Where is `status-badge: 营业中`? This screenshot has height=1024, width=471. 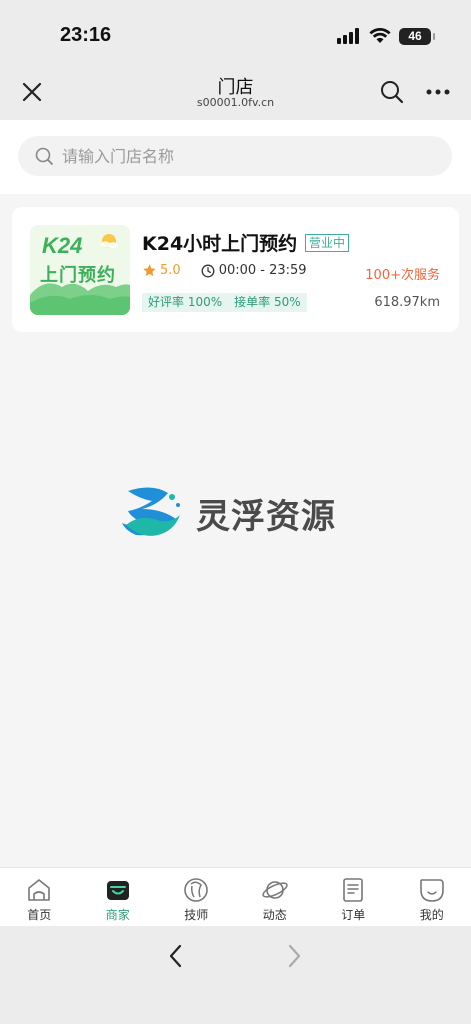 status-badge: 营业中 is located at coordinates (327, 243).